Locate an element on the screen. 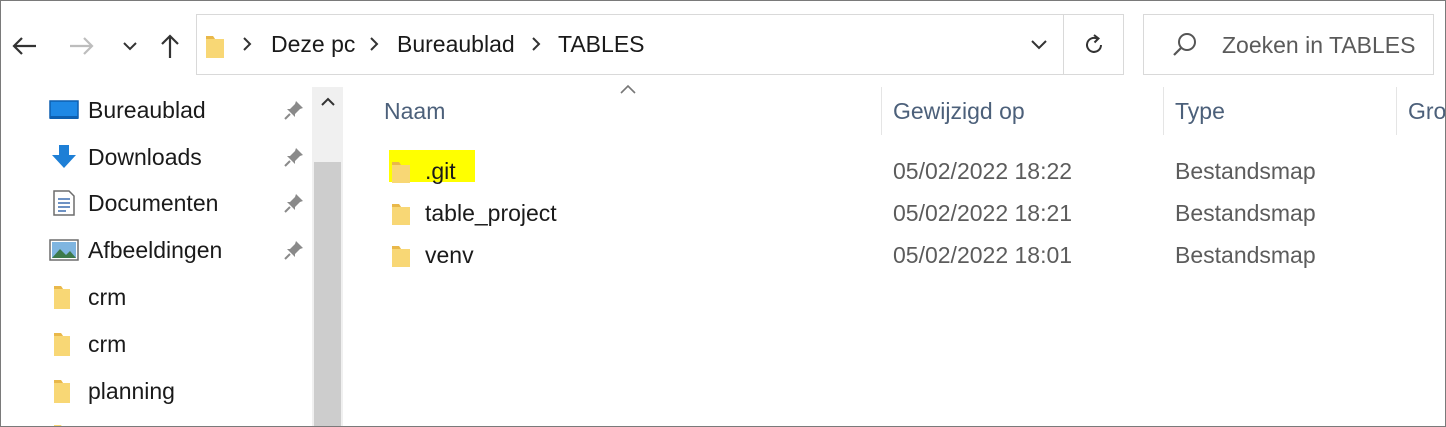  sidebar-item-label: Bureaublad is located at coordinates (147, 110).